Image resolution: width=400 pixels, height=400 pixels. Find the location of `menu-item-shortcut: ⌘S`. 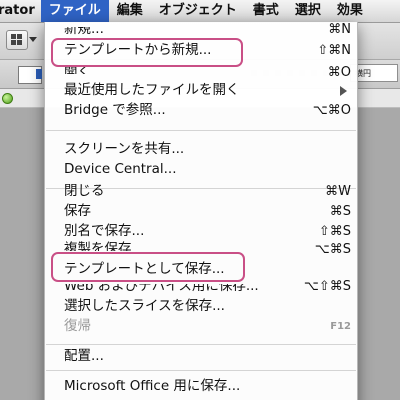

menu-item-shortcut: ⌘S is located at coordinates (340, 211).